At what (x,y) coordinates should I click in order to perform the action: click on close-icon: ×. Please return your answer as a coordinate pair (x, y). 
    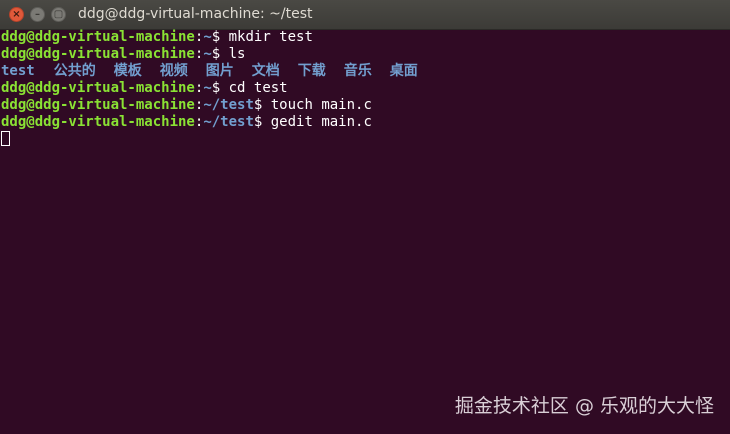
    Looking at the image, I should click on (16, 14).